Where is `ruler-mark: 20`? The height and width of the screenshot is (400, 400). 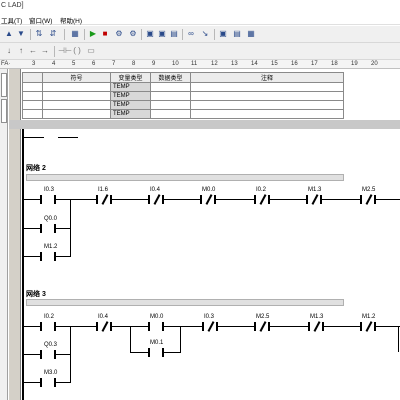
ruler-mark: 20 is located at coordinates (374, 64).